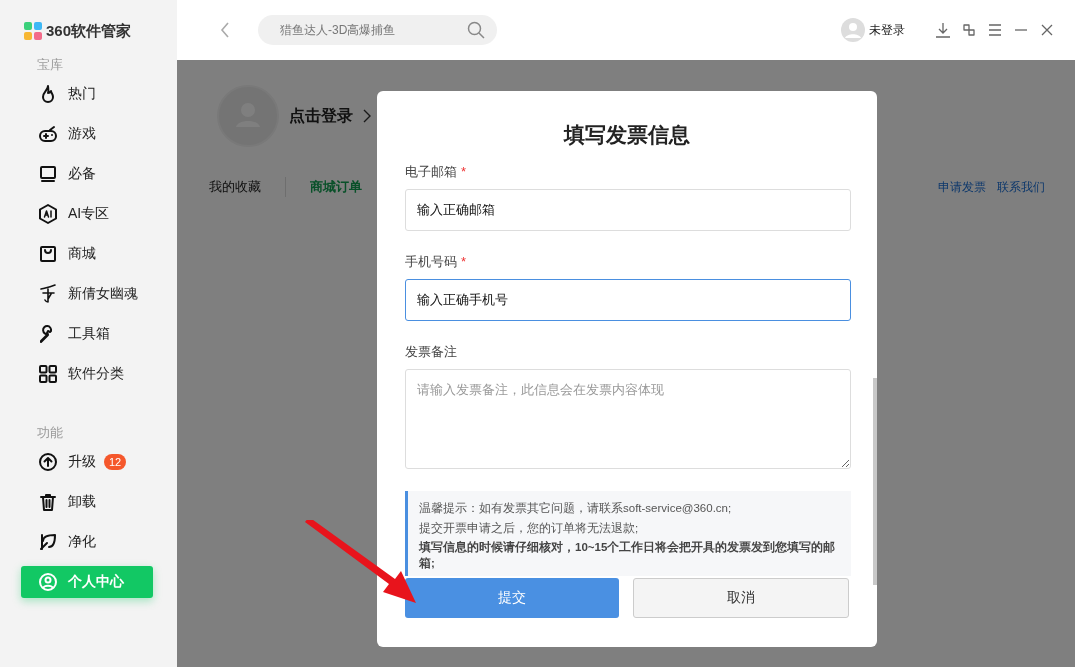 The height and width of the screenshot is (667, 1075). I want to click on login-status: 未登录, so click(887, 30).